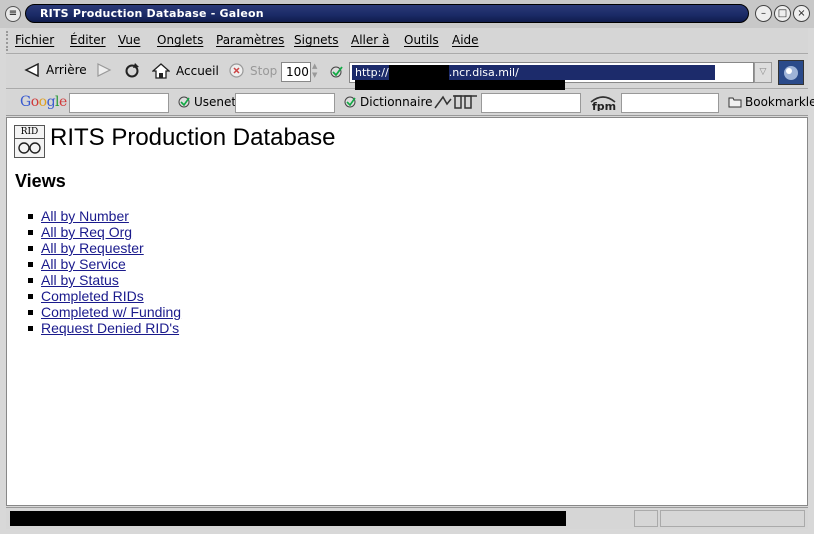 Image resolution: width=814 pixels, height=534 pixels. What do you see at coordinates (215, 102) in the screenshot?
I see `usenet-label: Usenet` at bounding box center [215, 102].